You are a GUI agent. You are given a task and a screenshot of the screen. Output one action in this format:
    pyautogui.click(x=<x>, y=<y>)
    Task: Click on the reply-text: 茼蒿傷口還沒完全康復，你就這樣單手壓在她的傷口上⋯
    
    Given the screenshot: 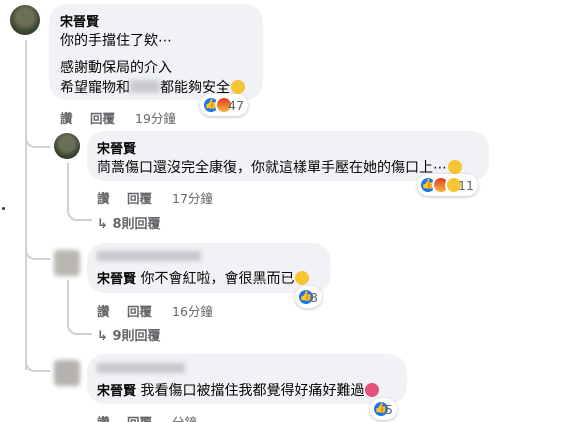 What is the action you would take?
    pyautogui.click(x=279, y=167)
    